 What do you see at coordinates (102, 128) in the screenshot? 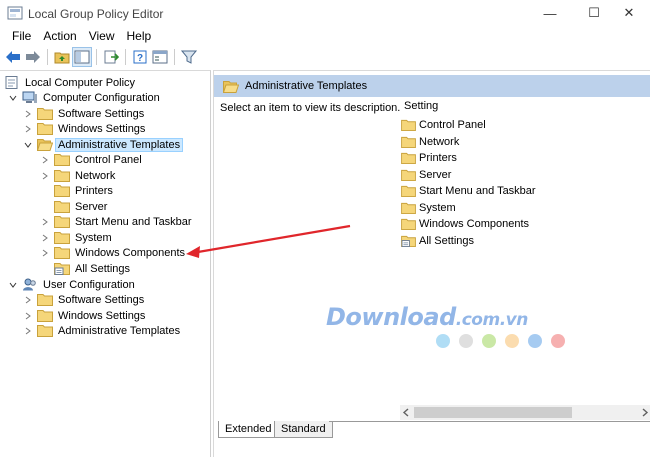
I see `tree-label: Windows Settings` at bounding box center [102, 128].